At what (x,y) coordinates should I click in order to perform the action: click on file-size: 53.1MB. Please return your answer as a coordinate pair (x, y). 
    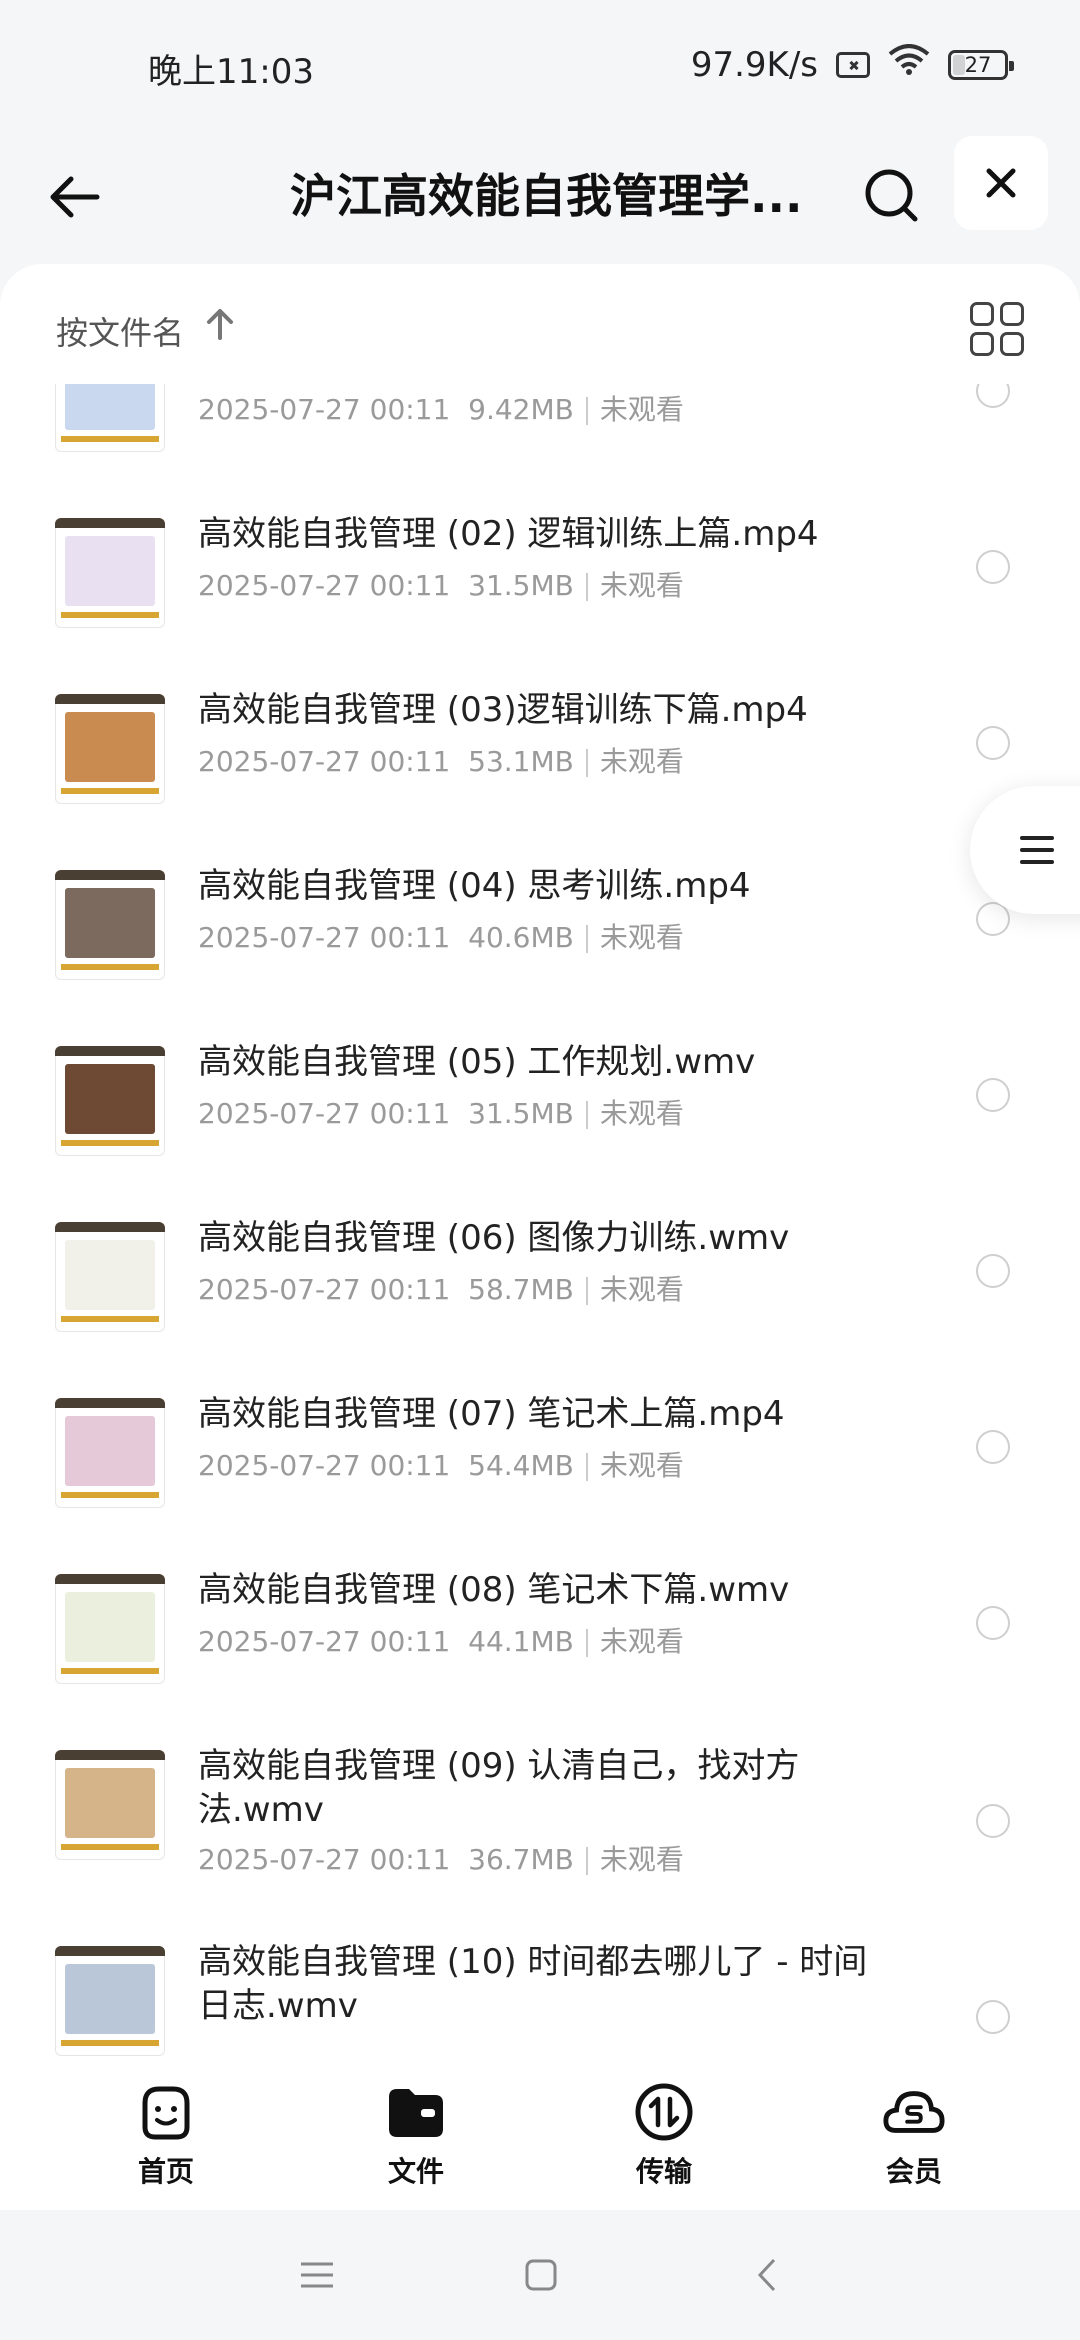
    Looking at the image, I should click on (521, 761).